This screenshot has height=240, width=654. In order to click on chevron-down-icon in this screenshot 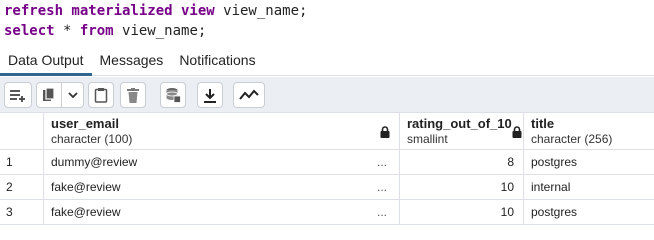, I will do `click(72, 95)`.